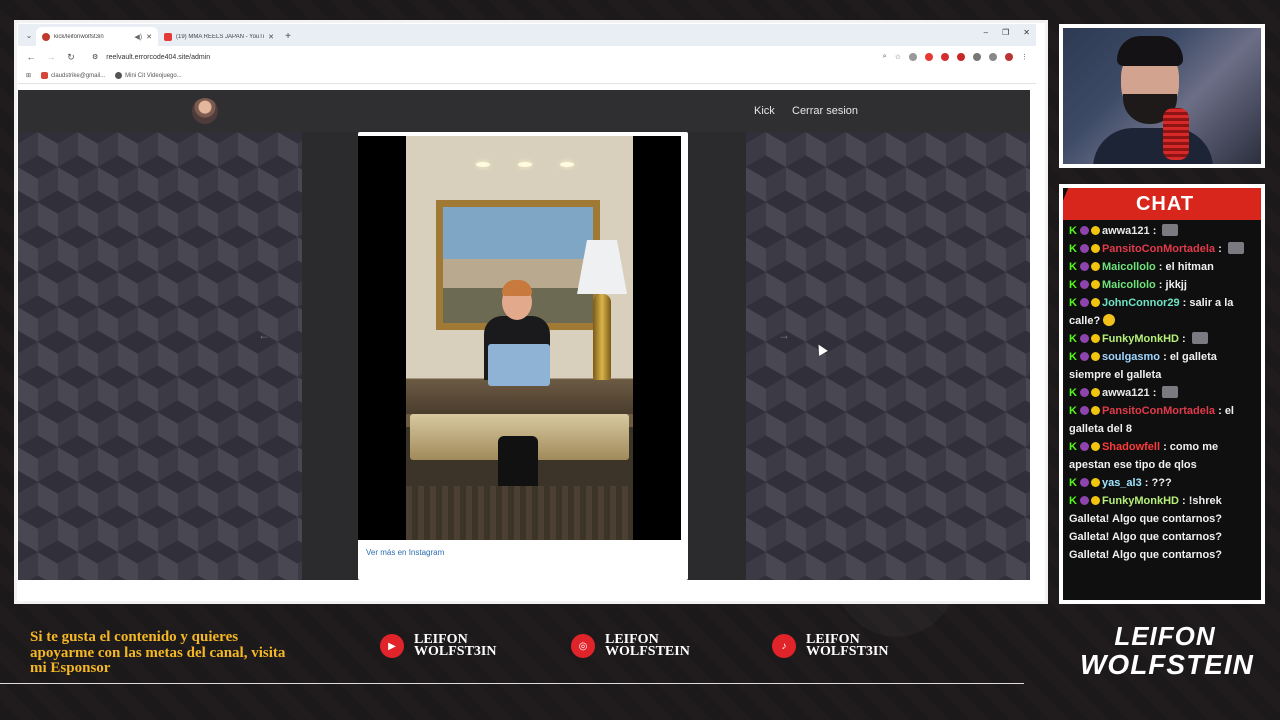 This screenshot has width=1280, height=720. I want to click on view-on-instagram-link: Ver más en Instagram, so click(405, 552).